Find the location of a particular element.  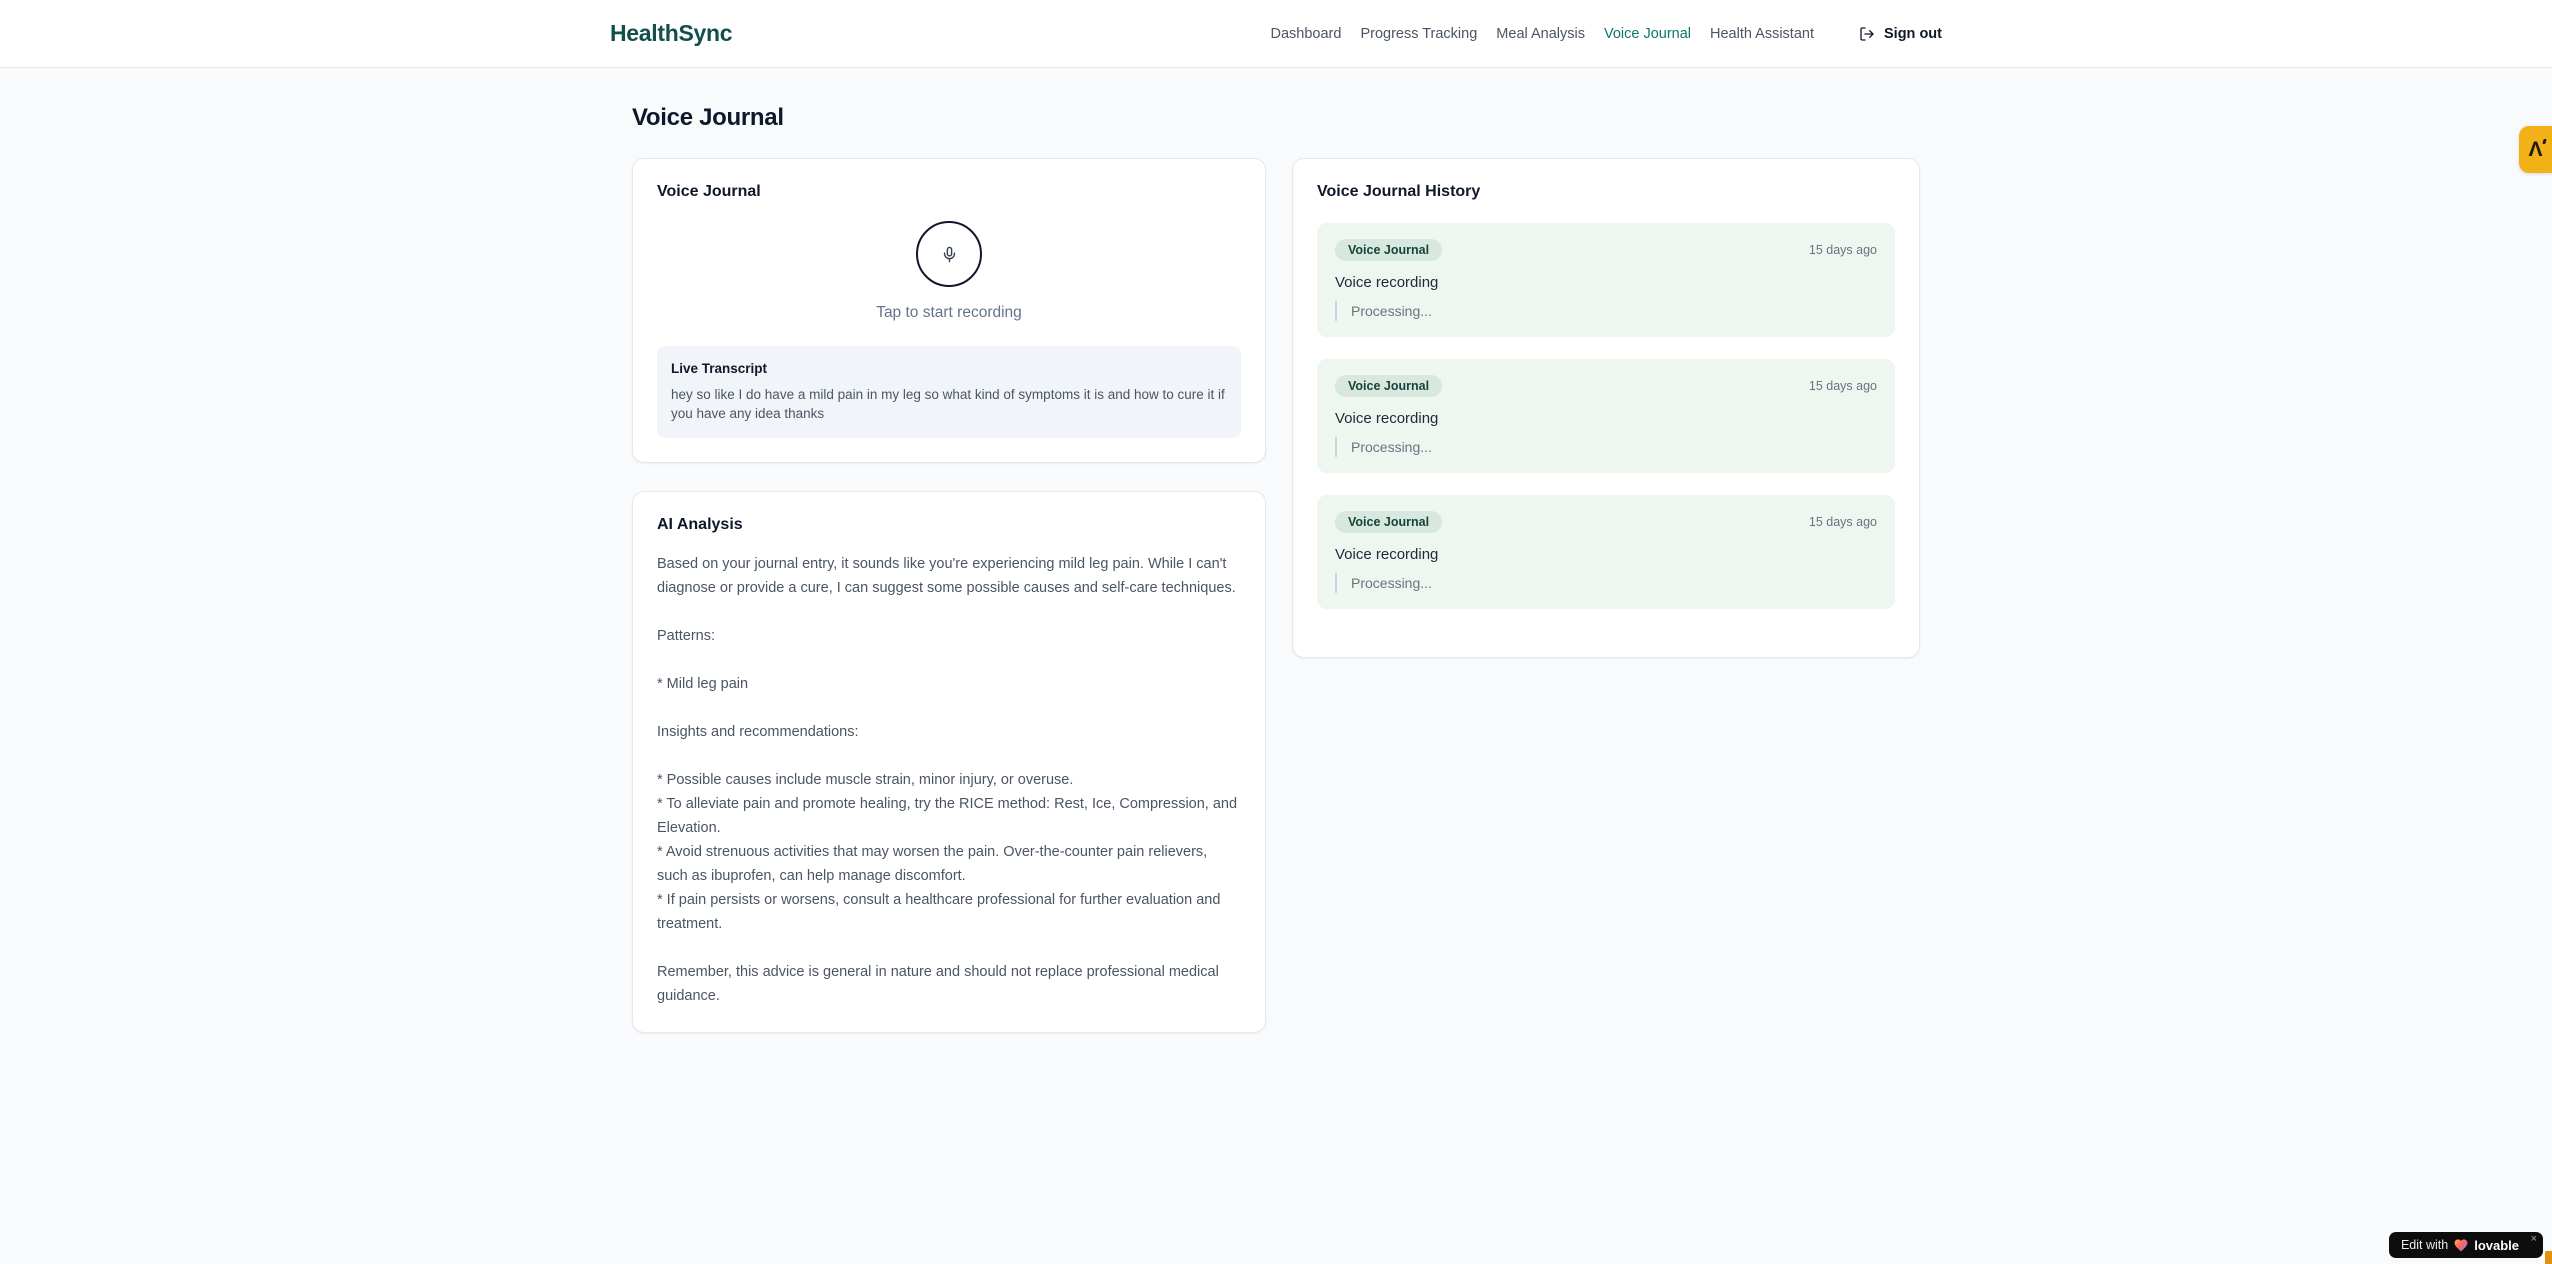

nav-item-progress-tracking: Progress Tracking is located at coordinates (1418, 34).